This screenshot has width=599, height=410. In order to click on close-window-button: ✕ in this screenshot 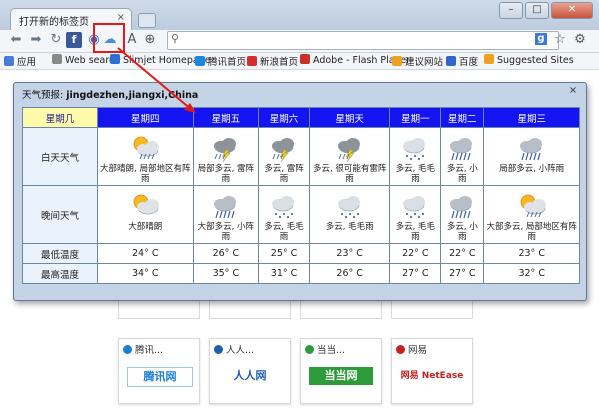, I will do `click(572, 10)`.